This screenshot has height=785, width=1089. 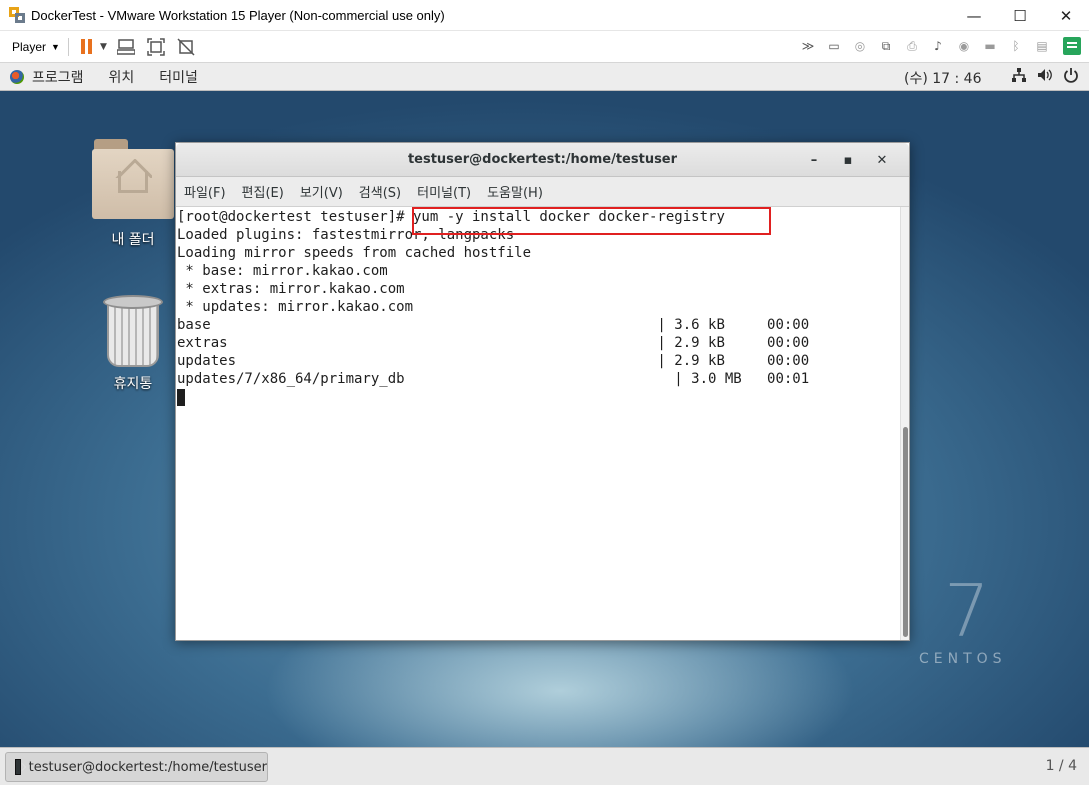 What do you see at coordinates (58, 77) in the screenshot?
I see `menu-applications: 프로그램` at bounding box center [58, 77].